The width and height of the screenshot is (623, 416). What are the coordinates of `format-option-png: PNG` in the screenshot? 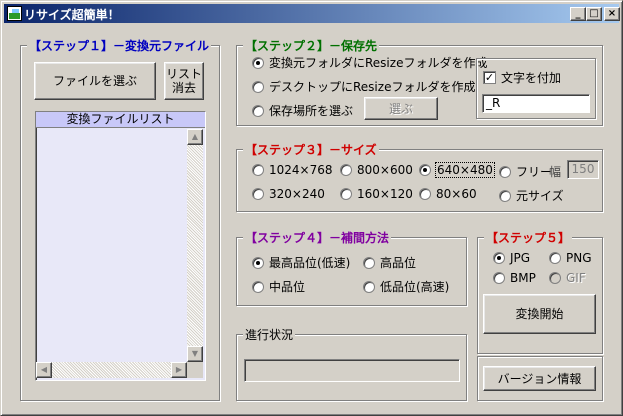 It's located at (570, 258).